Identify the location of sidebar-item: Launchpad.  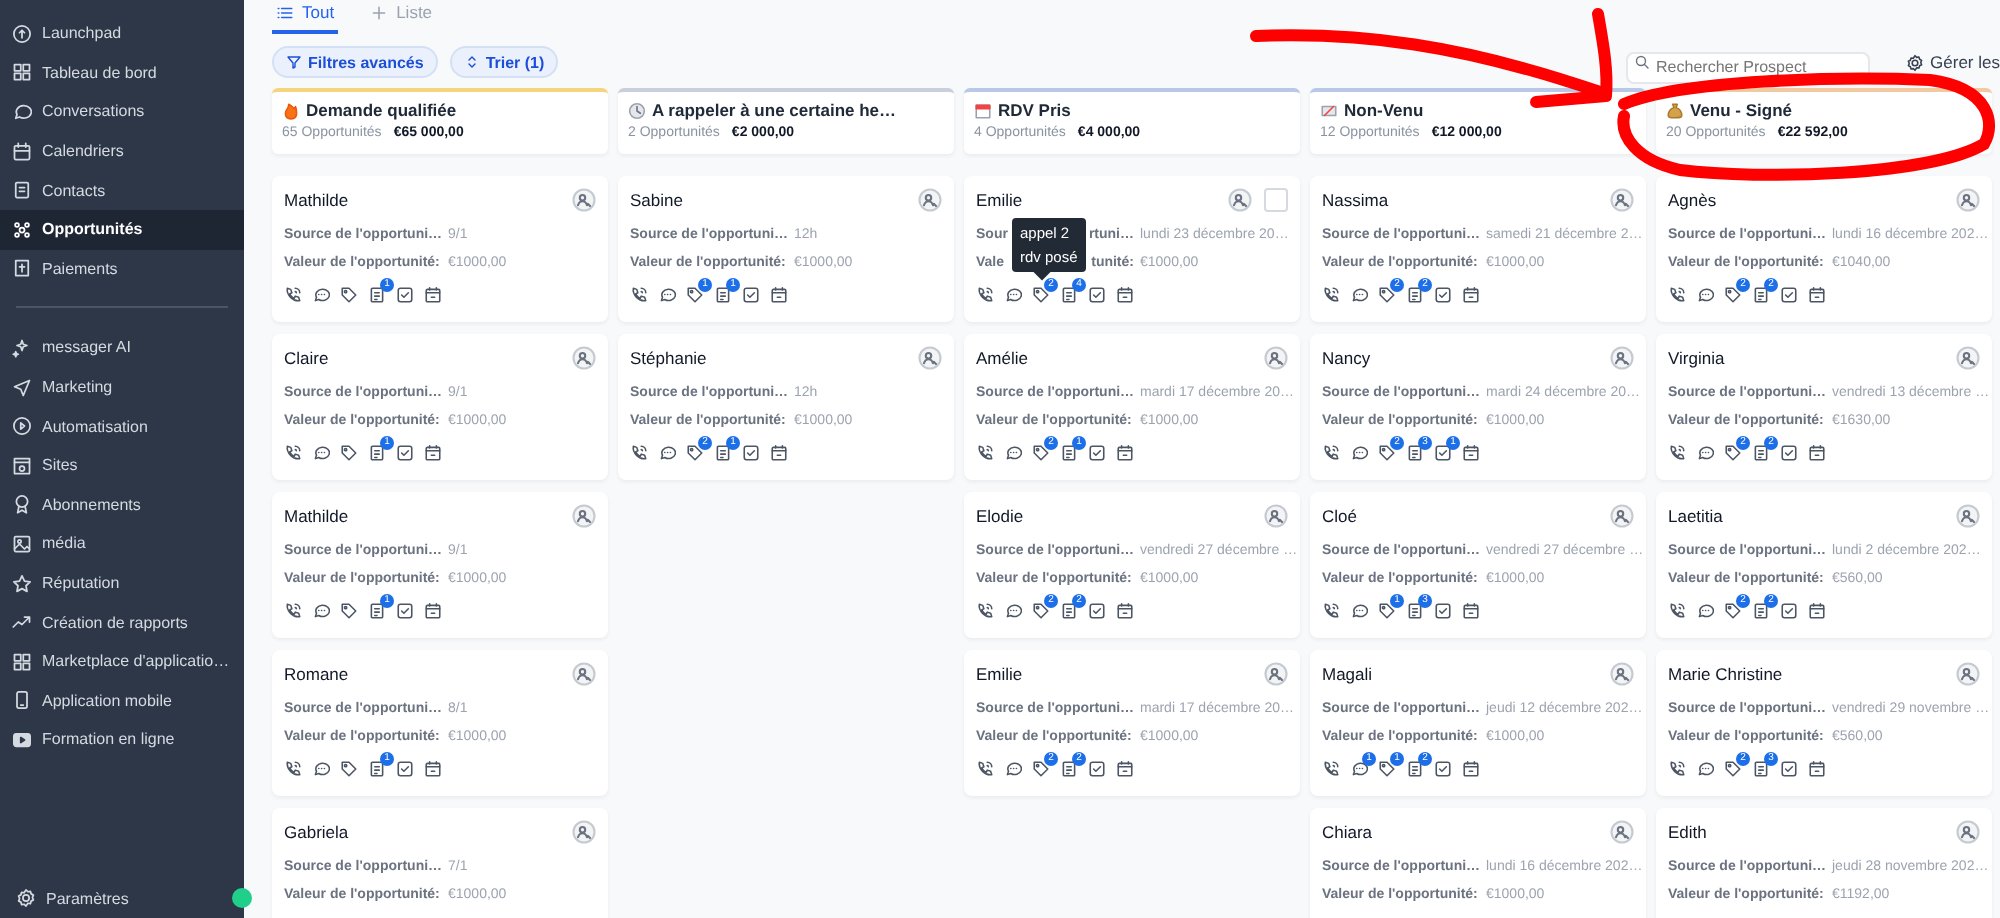
(122, 34).